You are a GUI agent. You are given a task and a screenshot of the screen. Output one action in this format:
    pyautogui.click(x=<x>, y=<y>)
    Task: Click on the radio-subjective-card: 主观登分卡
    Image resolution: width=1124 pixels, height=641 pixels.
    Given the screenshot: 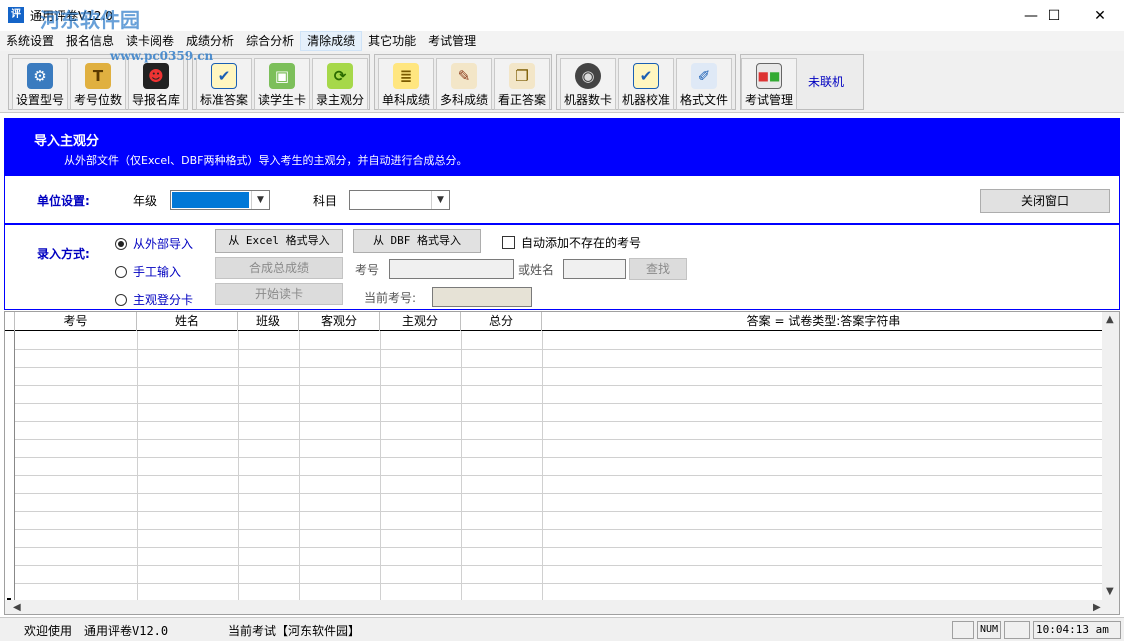 What is the action you would take?
    pyautogui.click(x=154, y=299)
    